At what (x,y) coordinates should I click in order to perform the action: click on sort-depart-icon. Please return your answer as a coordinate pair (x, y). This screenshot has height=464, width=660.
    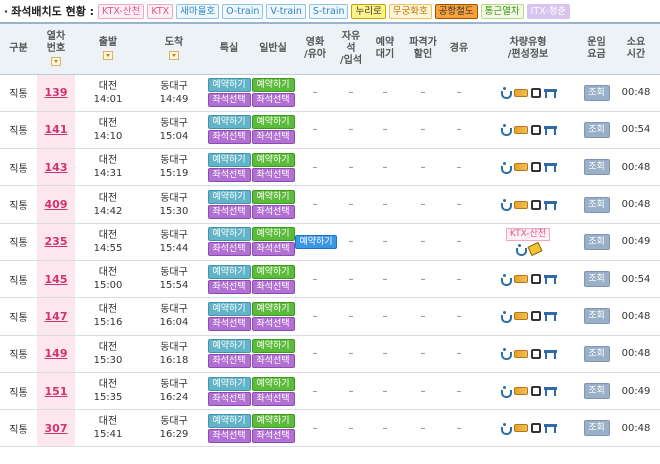
    Looking at the image, I should click on (108, 56).